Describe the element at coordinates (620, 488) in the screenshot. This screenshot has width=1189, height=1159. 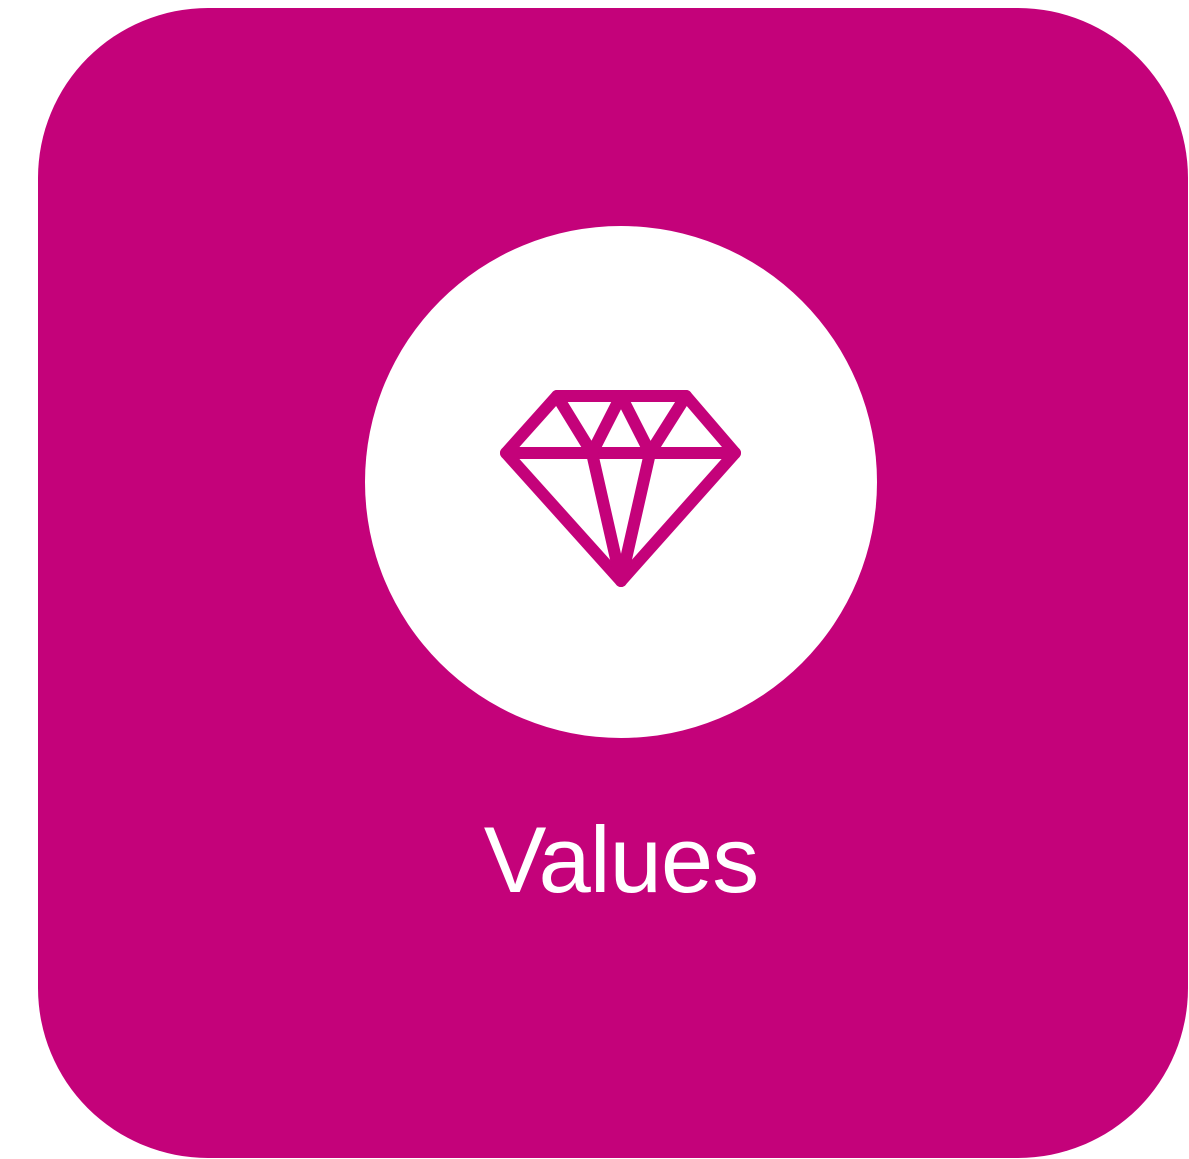
I see `diamond-icon` at that location.